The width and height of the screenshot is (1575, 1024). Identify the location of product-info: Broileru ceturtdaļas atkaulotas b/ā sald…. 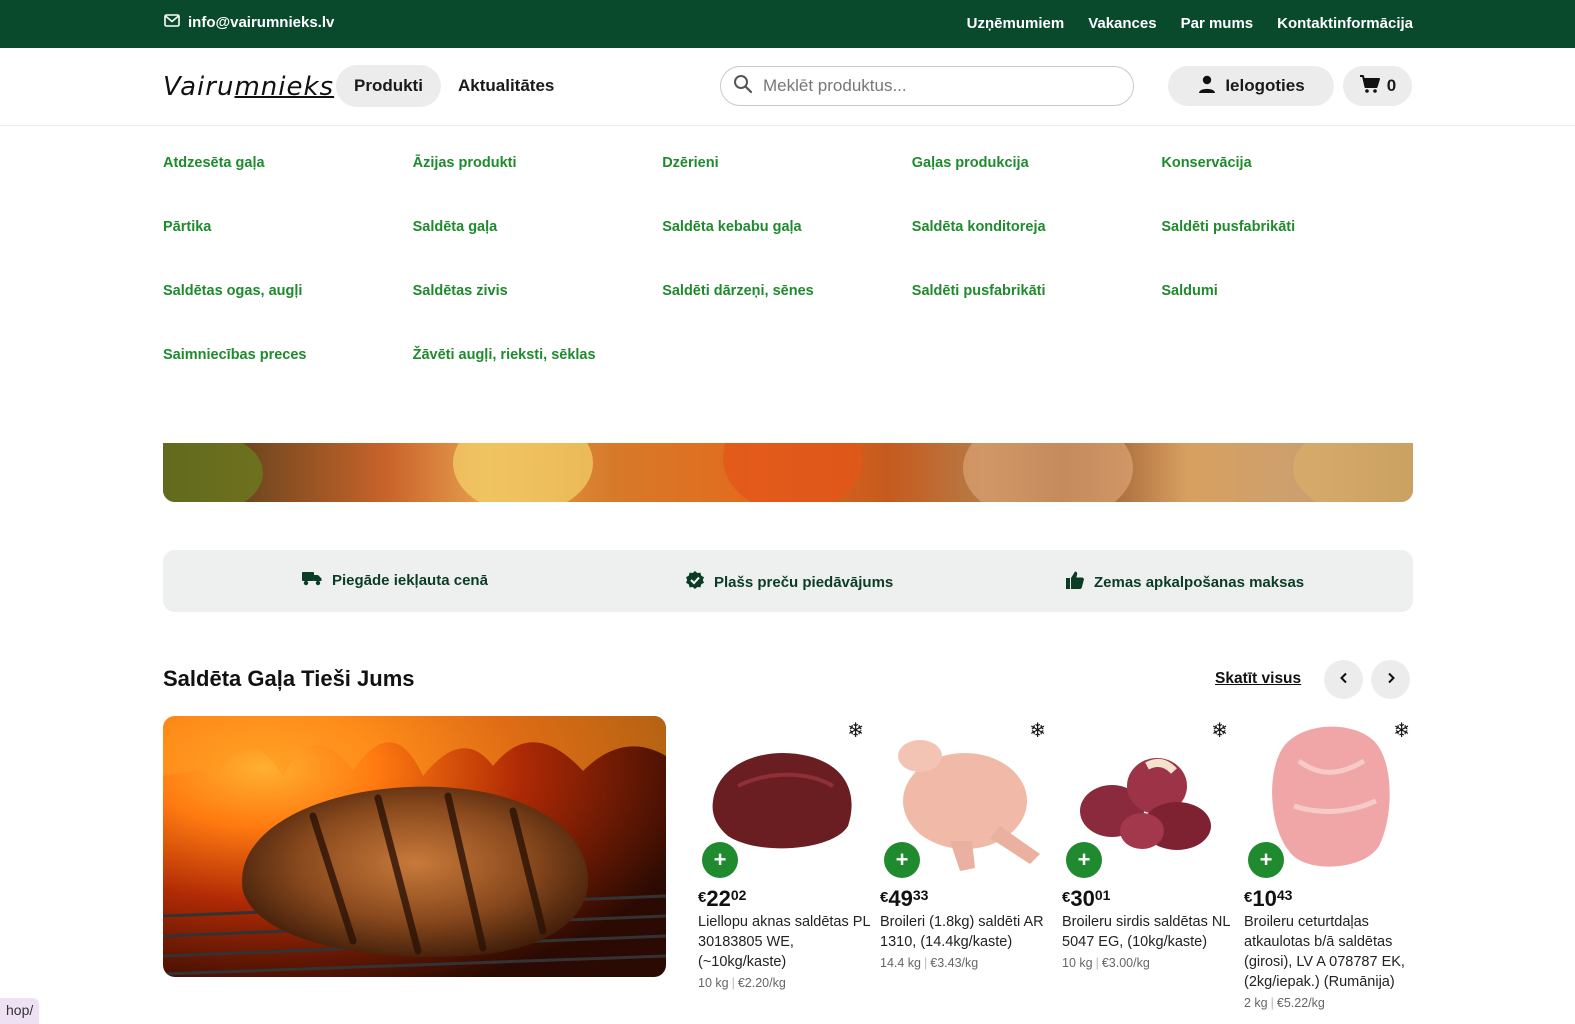
(1330, 961).